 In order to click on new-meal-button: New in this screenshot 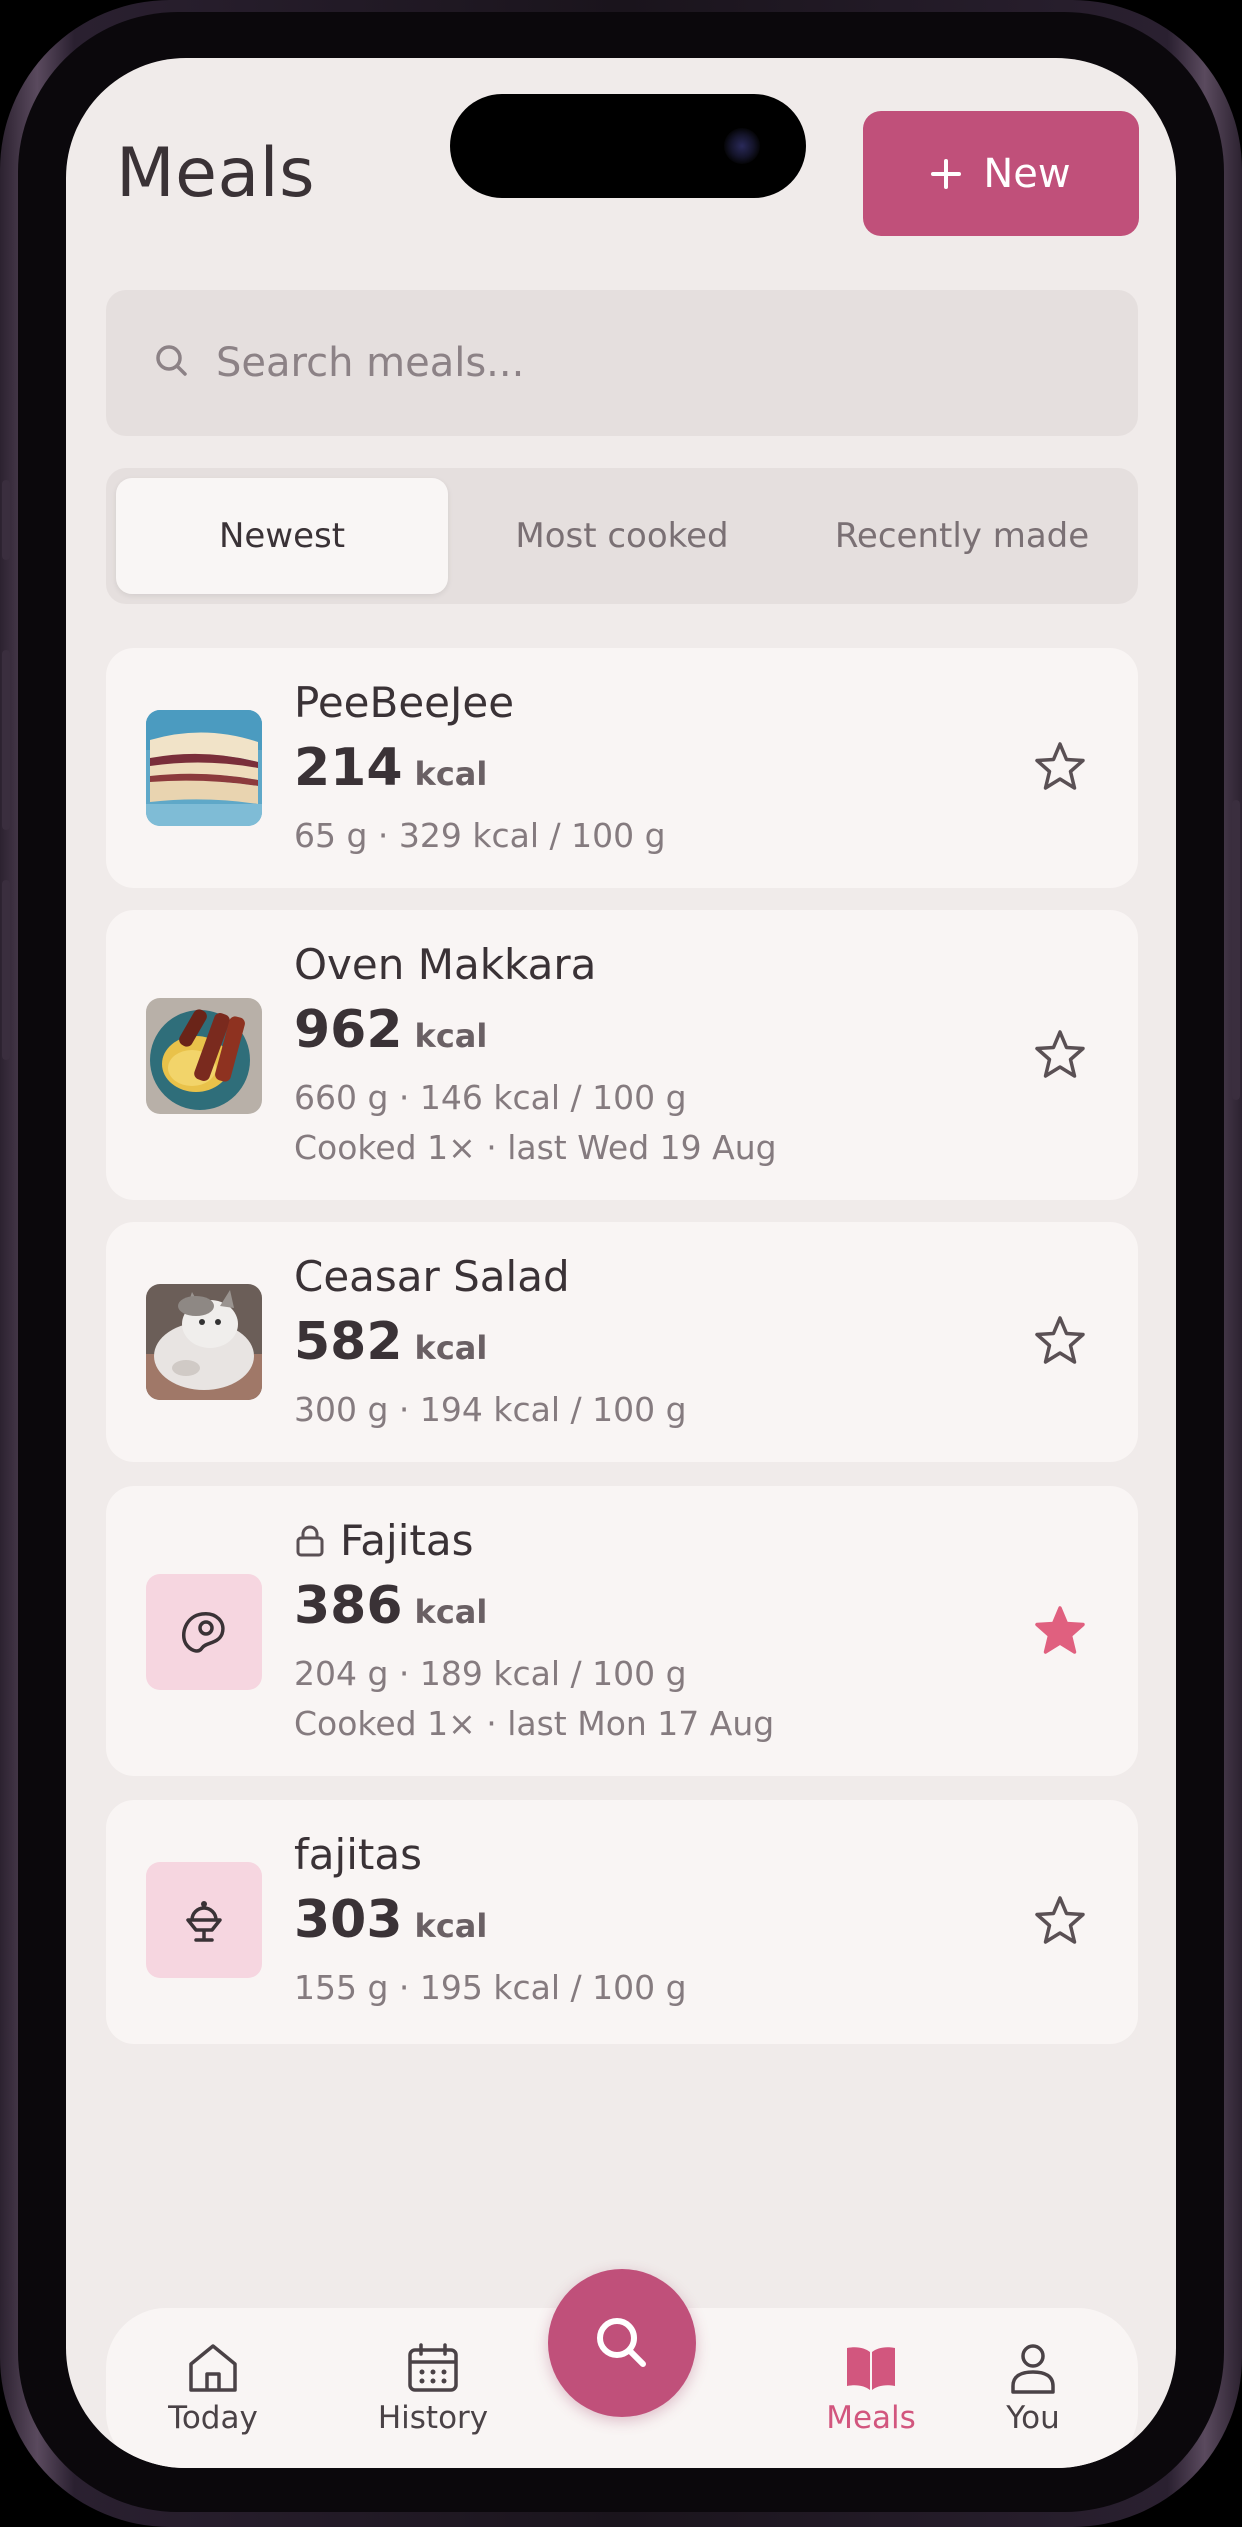, I will do `click(1001, 173)`.